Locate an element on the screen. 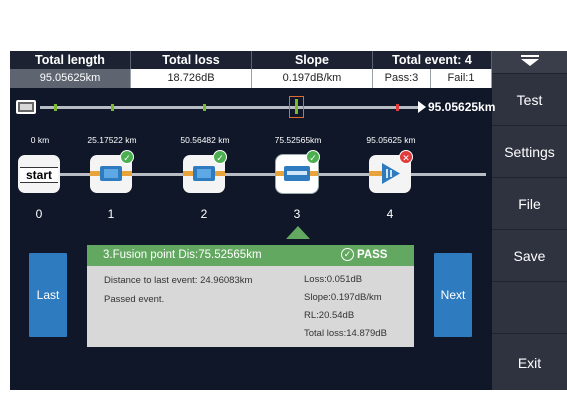 This screenshot has height=419, width=567. otdr-device-icon is located at coordinates (26, 107).